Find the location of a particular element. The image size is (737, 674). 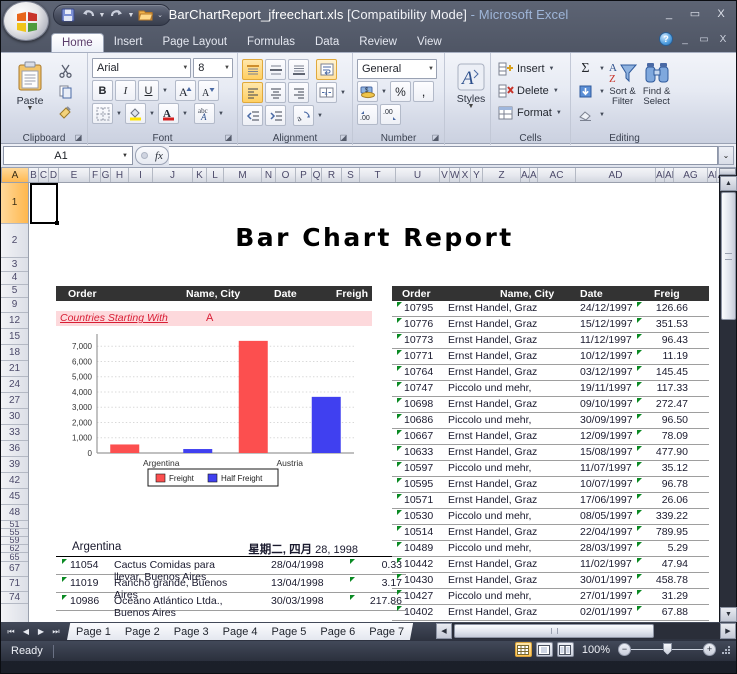

vertical-split-handle is located at coordinates (727, 171).